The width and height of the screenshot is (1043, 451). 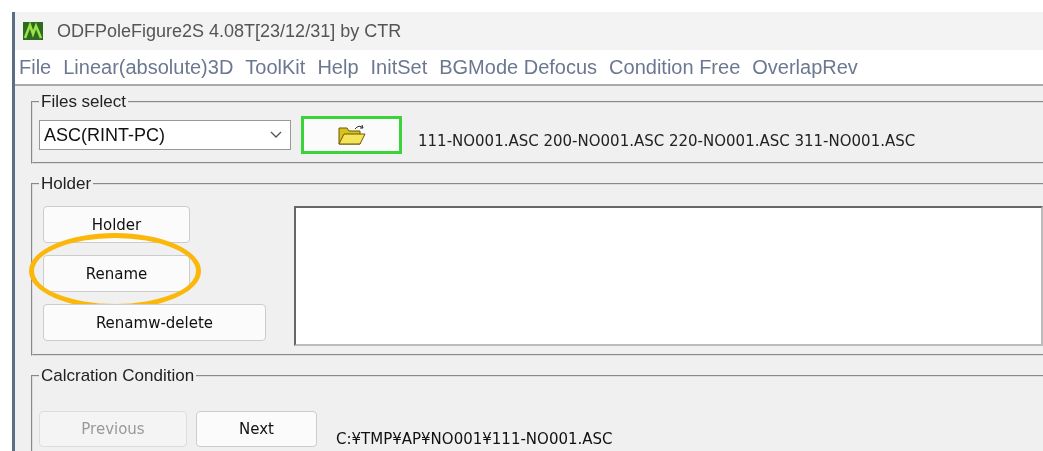 I want to click on menu-item: OverlapRev, so click(x=805, y=67).